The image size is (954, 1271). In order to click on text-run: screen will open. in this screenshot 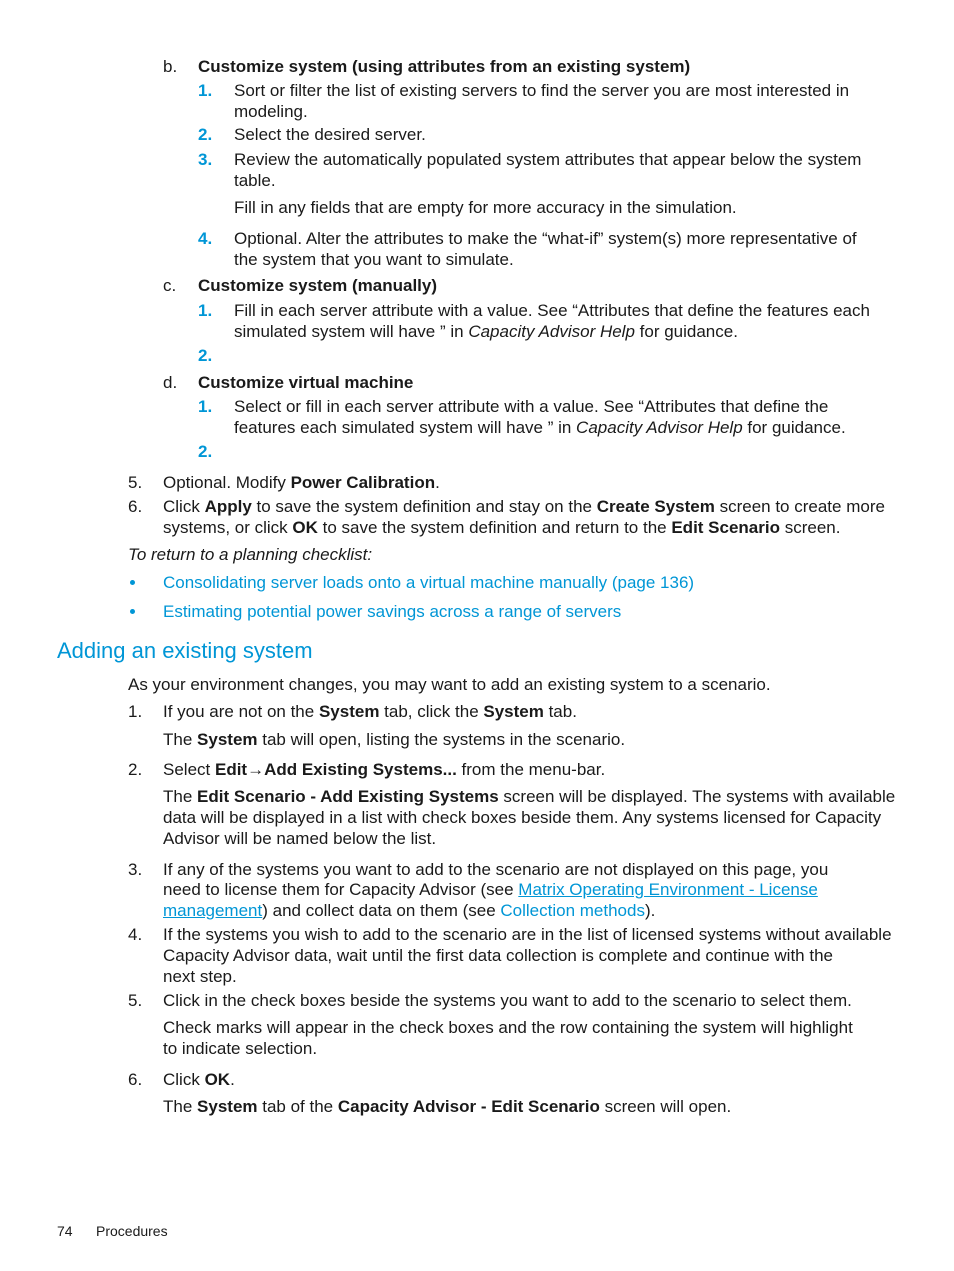, I will do `click(665, 1106)`.